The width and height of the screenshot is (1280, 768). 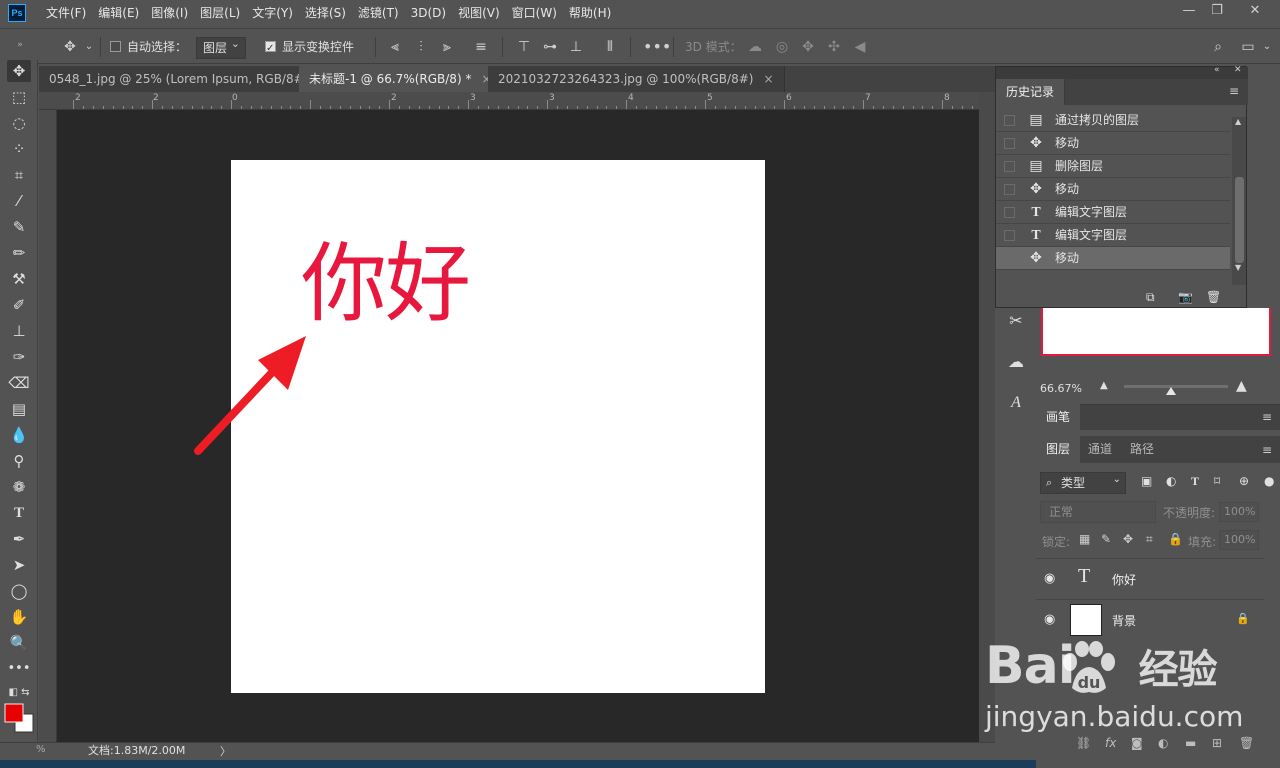 I want to click on tab-doc-2: 未标题-1 @ 66.7%(RGB/8) * ×, so click(x=401, y=79).